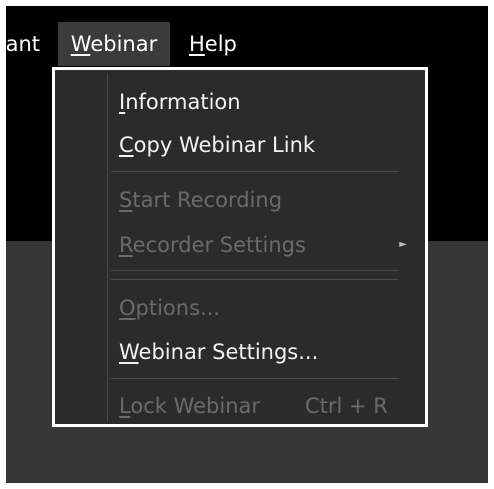 This screenshot has width=494, height=489. Describe the element at coordinates (183, 102) in the screenshot. I see `menu-item-information-label: nformation` at that location.